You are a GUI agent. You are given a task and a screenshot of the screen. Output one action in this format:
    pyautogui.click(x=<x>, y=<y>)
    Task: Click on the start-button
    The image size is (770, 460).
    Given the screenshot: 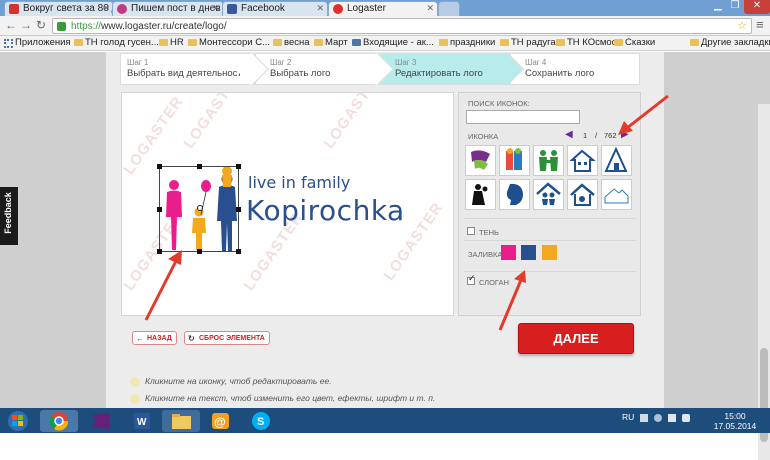 What is the action you would take?
    pyautogui.click(x=18, y=421)
    